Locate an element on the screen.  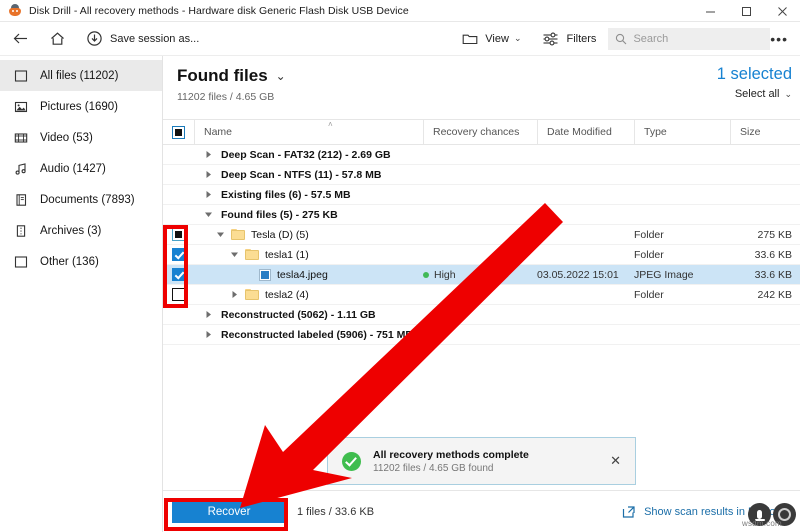
home-button is located at coordinates (57, 39).